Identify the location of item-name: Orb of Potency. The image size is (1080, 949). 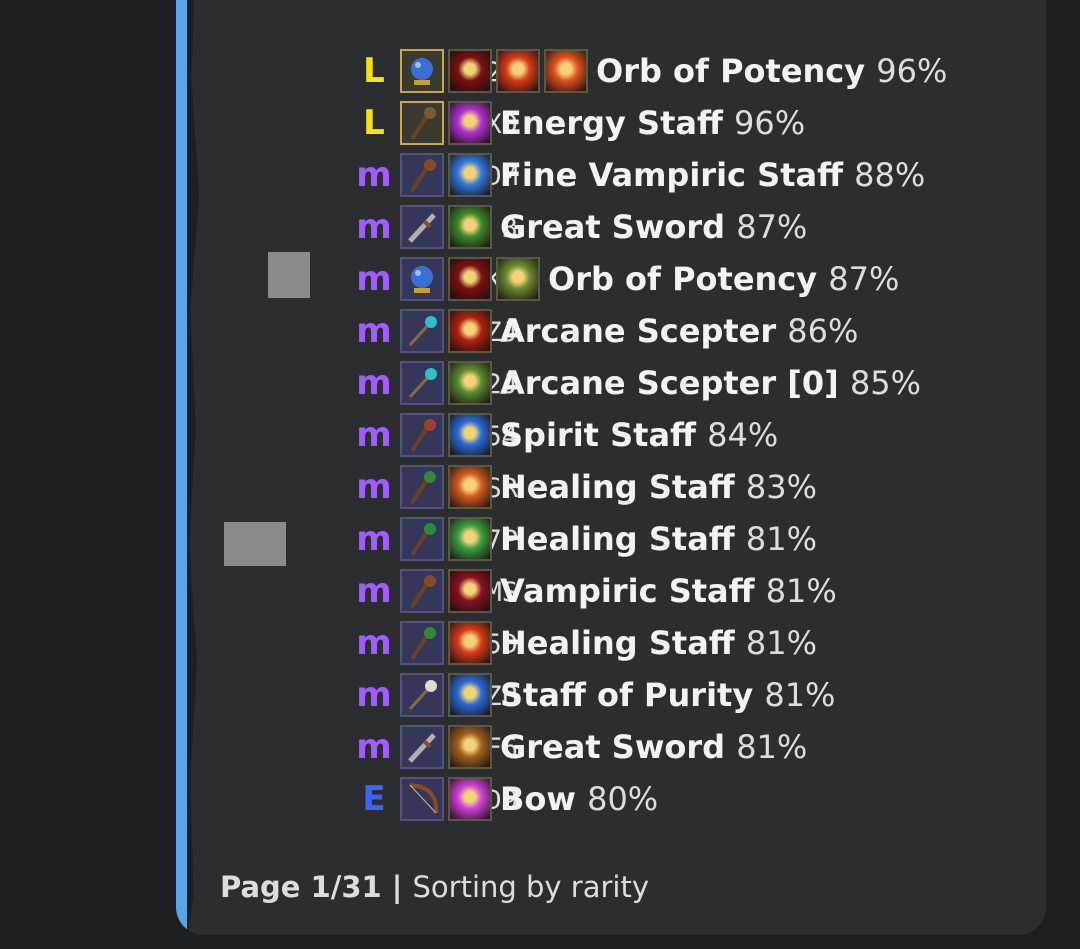
(688, 279).